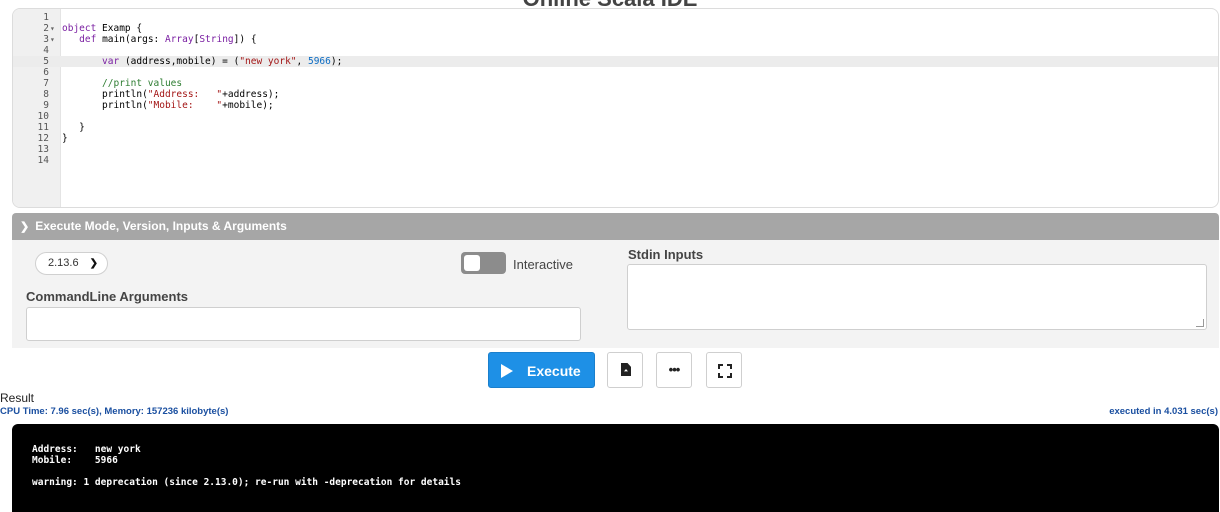  What do you see at coordinates (185, 105) in the screenshot?
I see `code-token: "Mobile: "` at bounding box center [185, 105].